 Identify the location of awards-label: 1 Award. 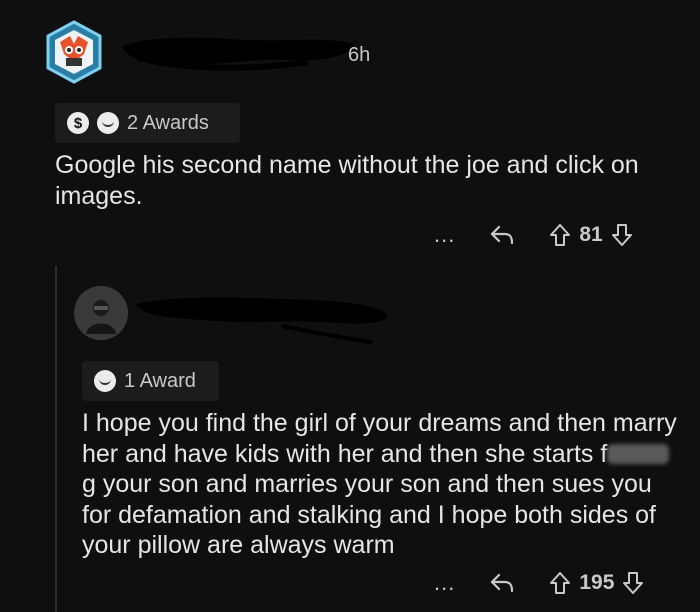
(160, 380).